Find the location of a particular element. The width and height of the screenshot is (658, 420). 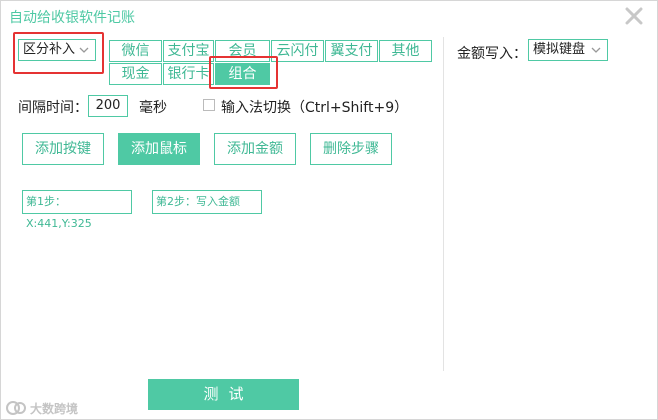

add-key-button: 添加按键 is located at coordinates (63, 149).